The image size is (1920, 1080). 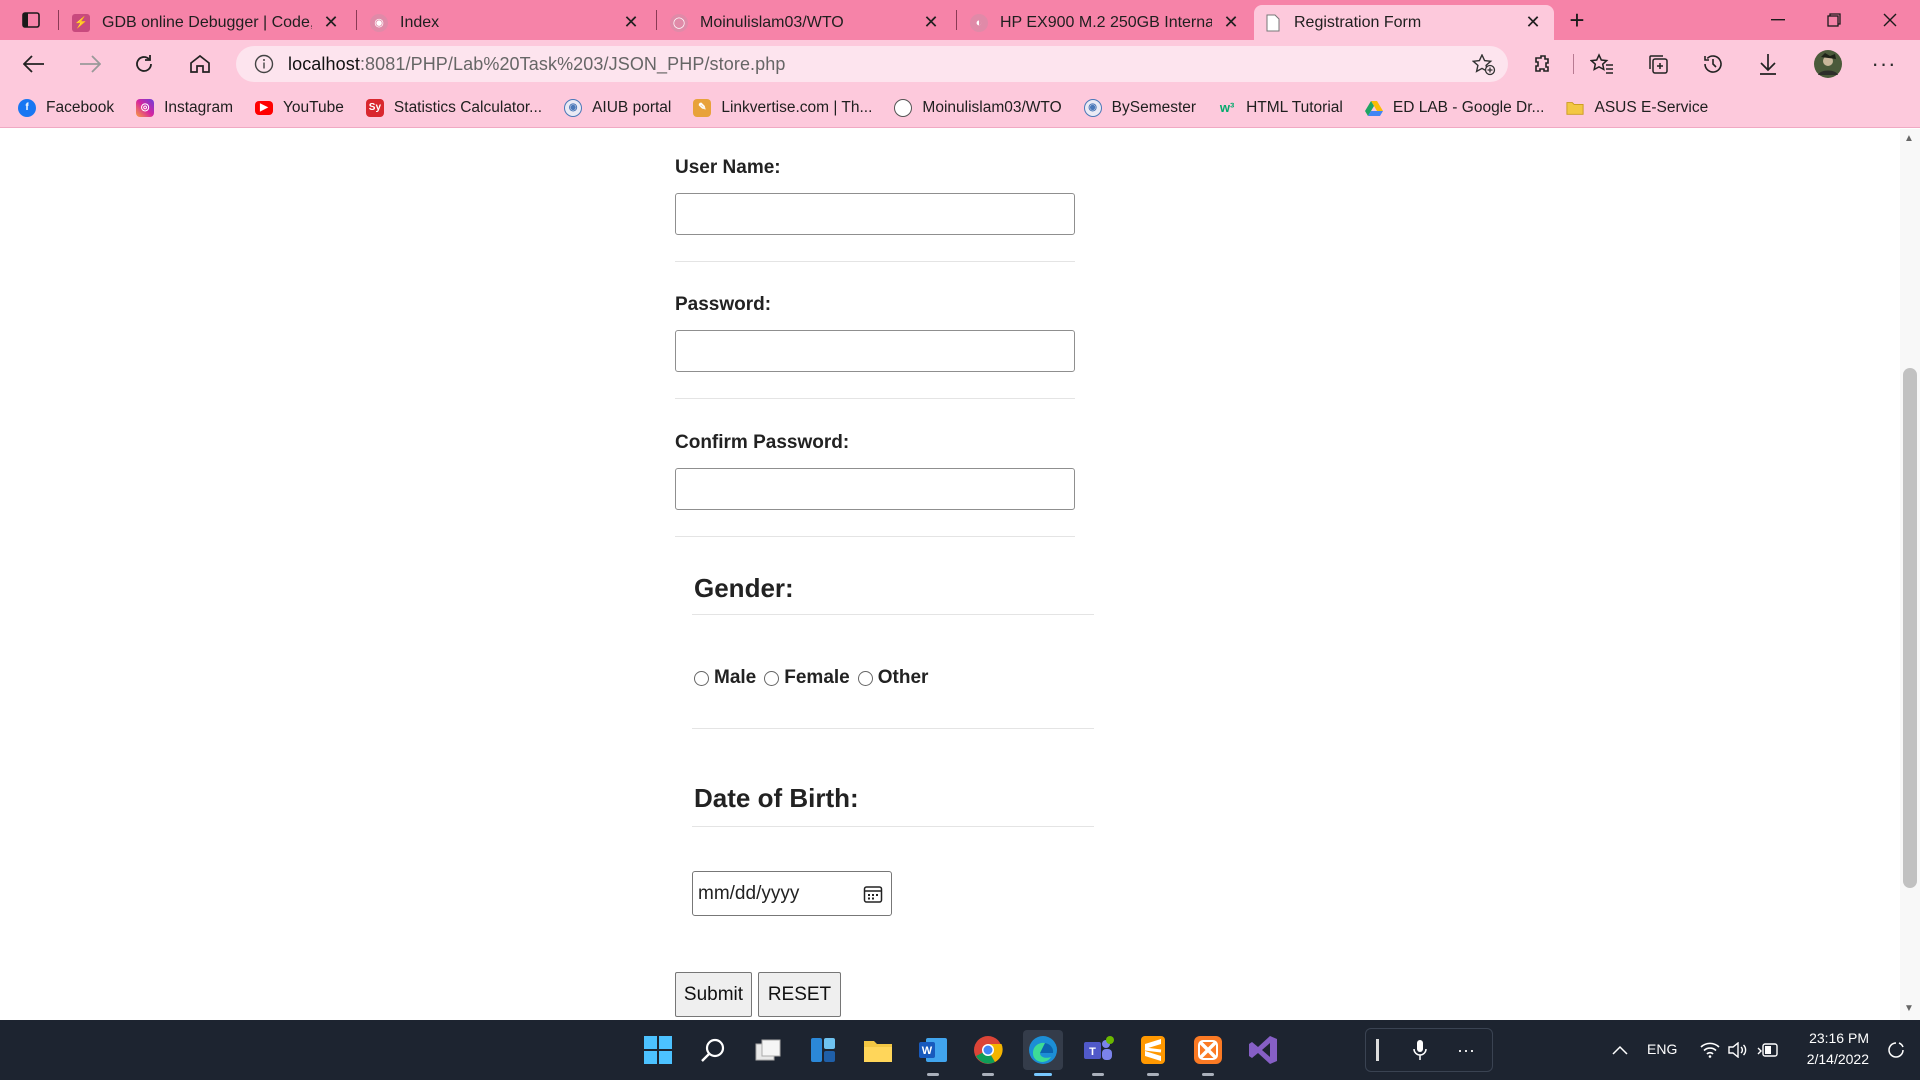 I want to click on sublime-text-icon, so click(x=1153, y=1053).